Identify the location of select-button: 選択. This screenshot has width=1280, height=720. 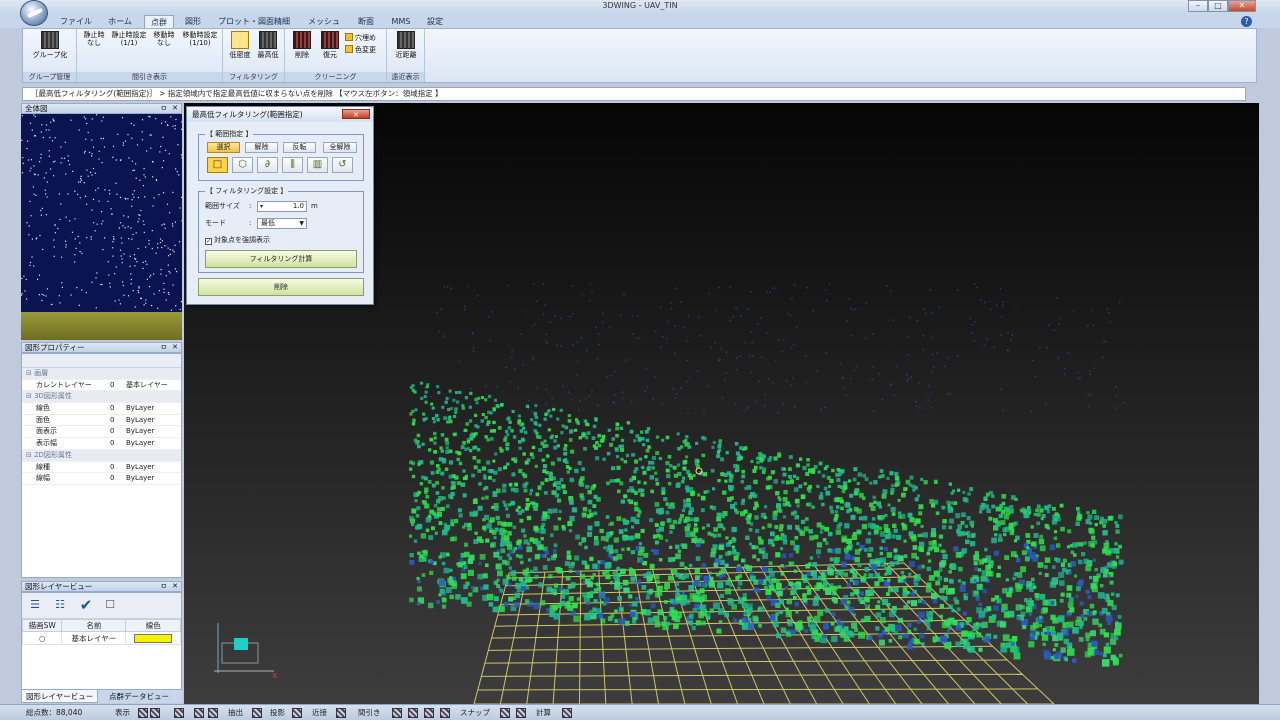
(223, 147).